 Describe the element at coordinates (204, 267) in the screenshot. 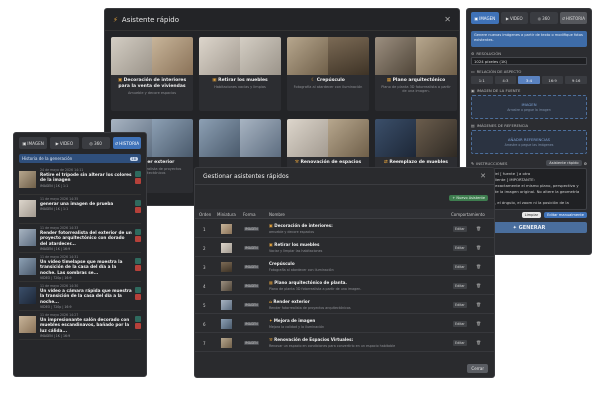

I see `row-order: 3` at that location.